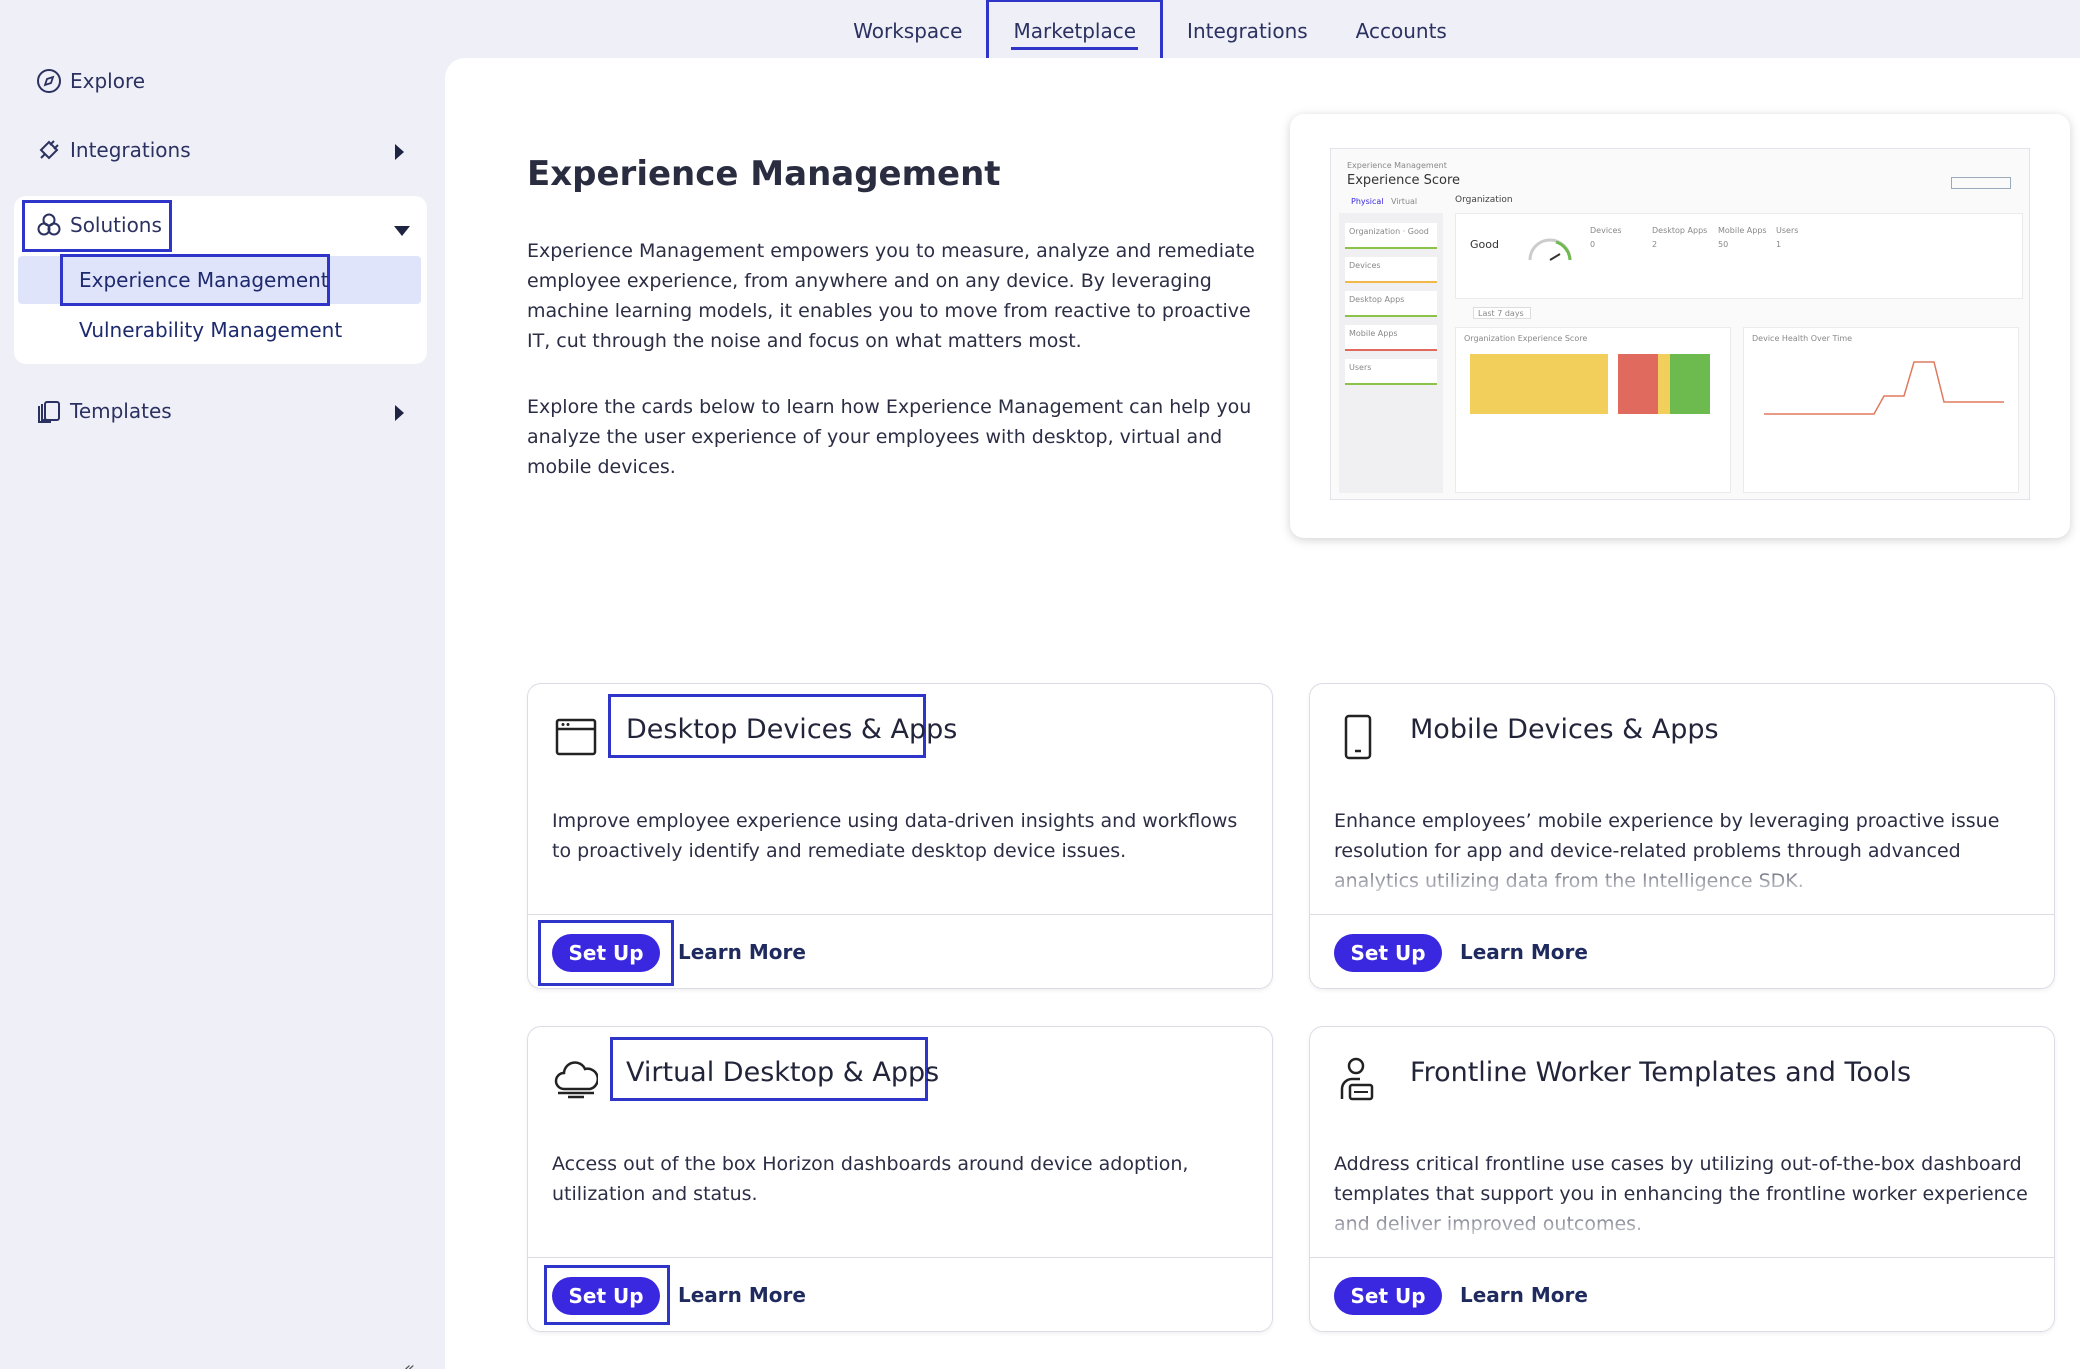 This screenshot has width=2080, height=1369. I want to click on tab-workspace: Workspace, so click(907, 31).